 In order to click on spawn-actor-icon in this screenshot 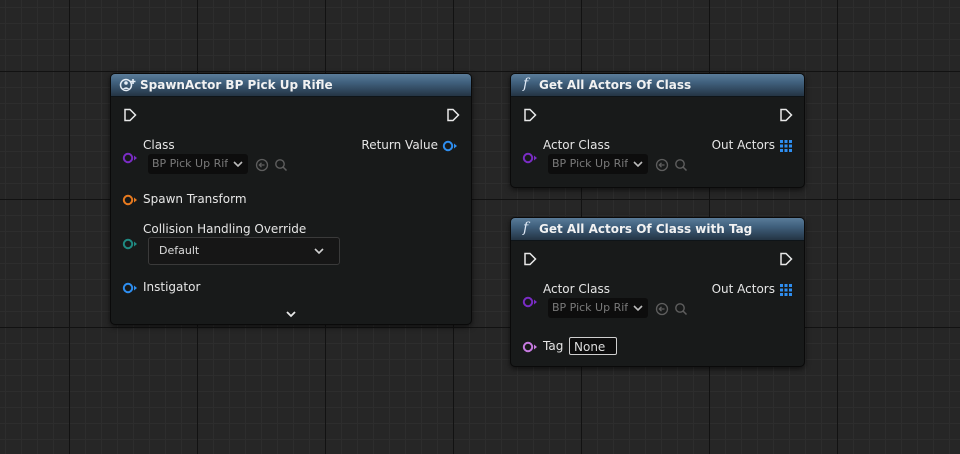, I will do `click(127, 85)`.